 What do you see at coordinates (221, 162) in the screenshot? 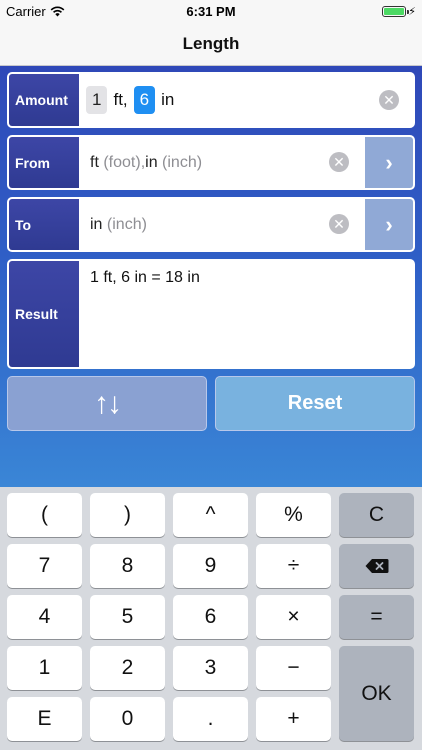
I see `from-unit-field: ft (foot), in (inch) ✕` at bounding box center [221, 162].